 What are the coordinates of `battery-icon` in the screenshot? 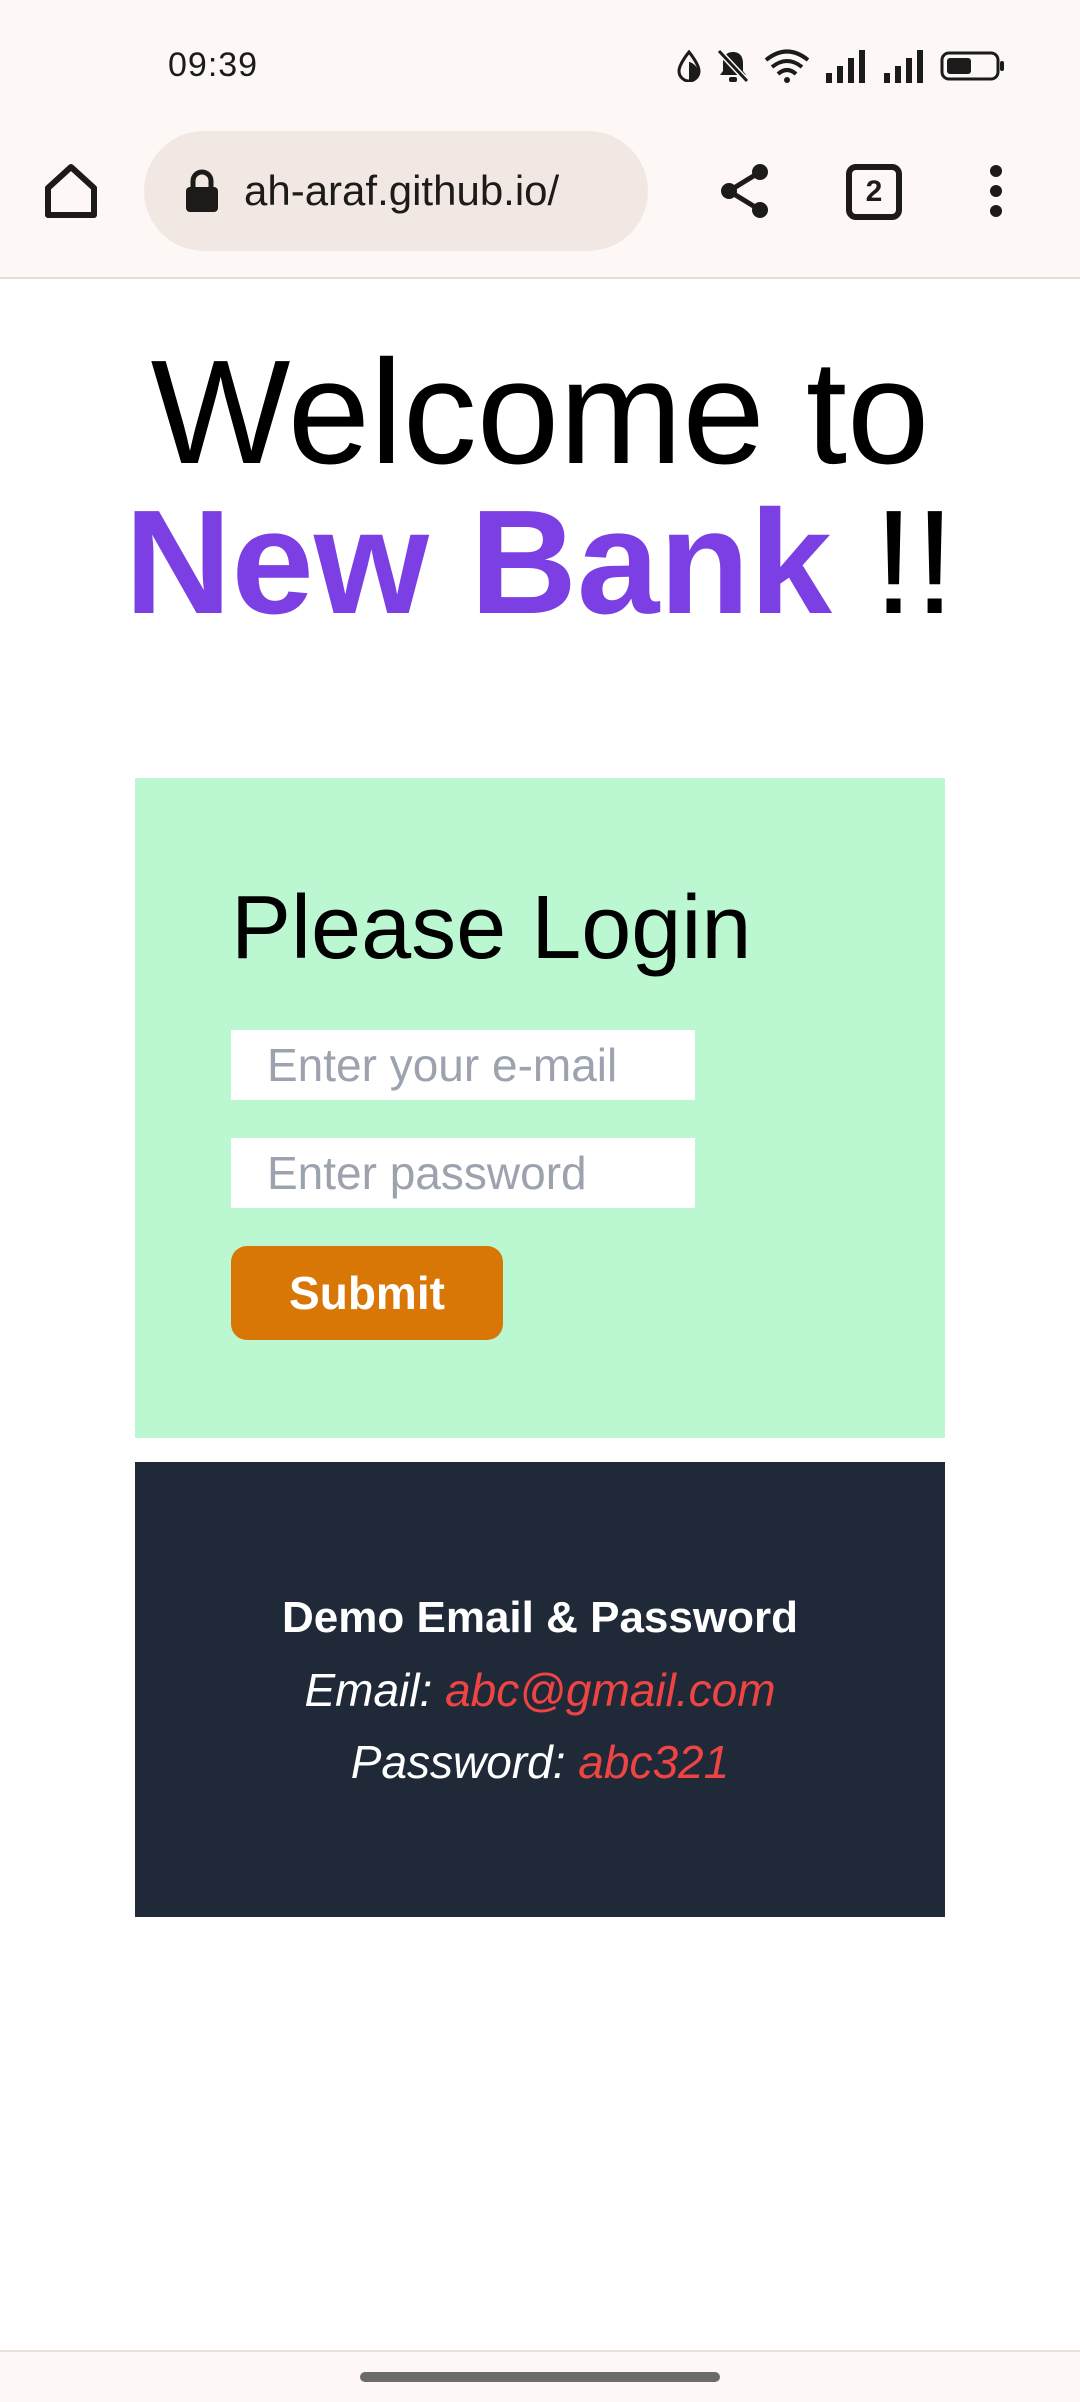 It's located at (973, 66).